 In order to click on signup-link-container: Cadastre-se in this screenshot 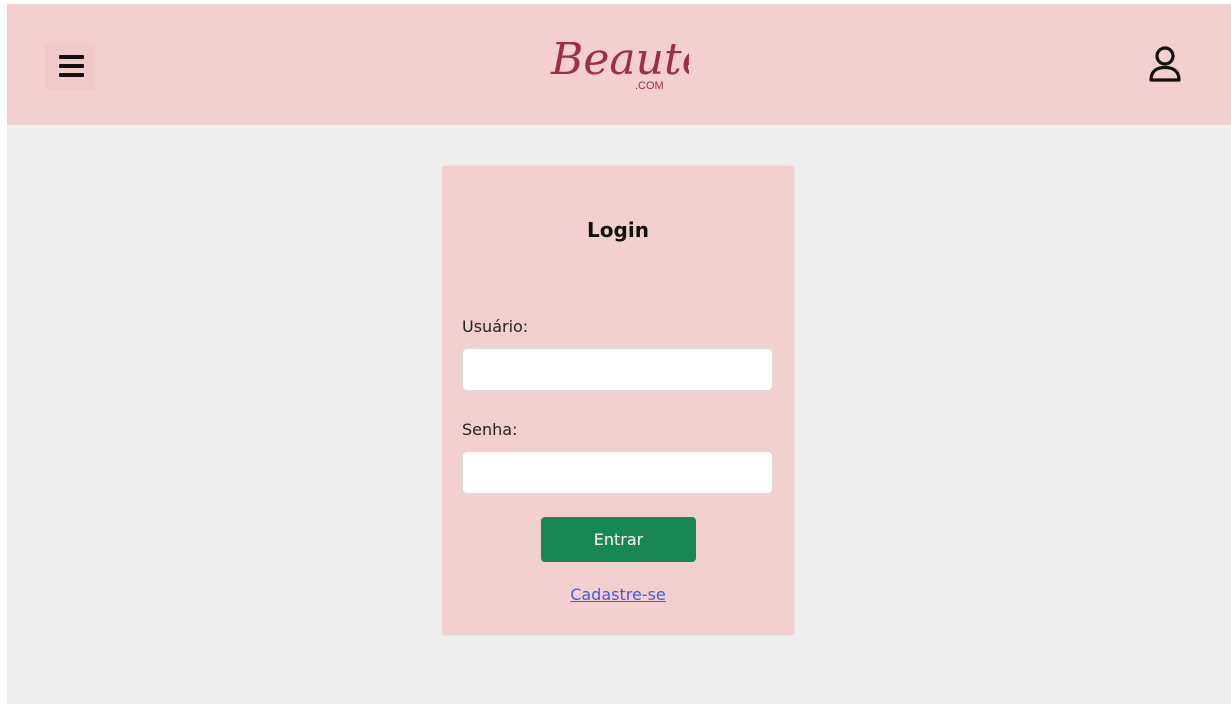, I will do `click(618, 594)`.